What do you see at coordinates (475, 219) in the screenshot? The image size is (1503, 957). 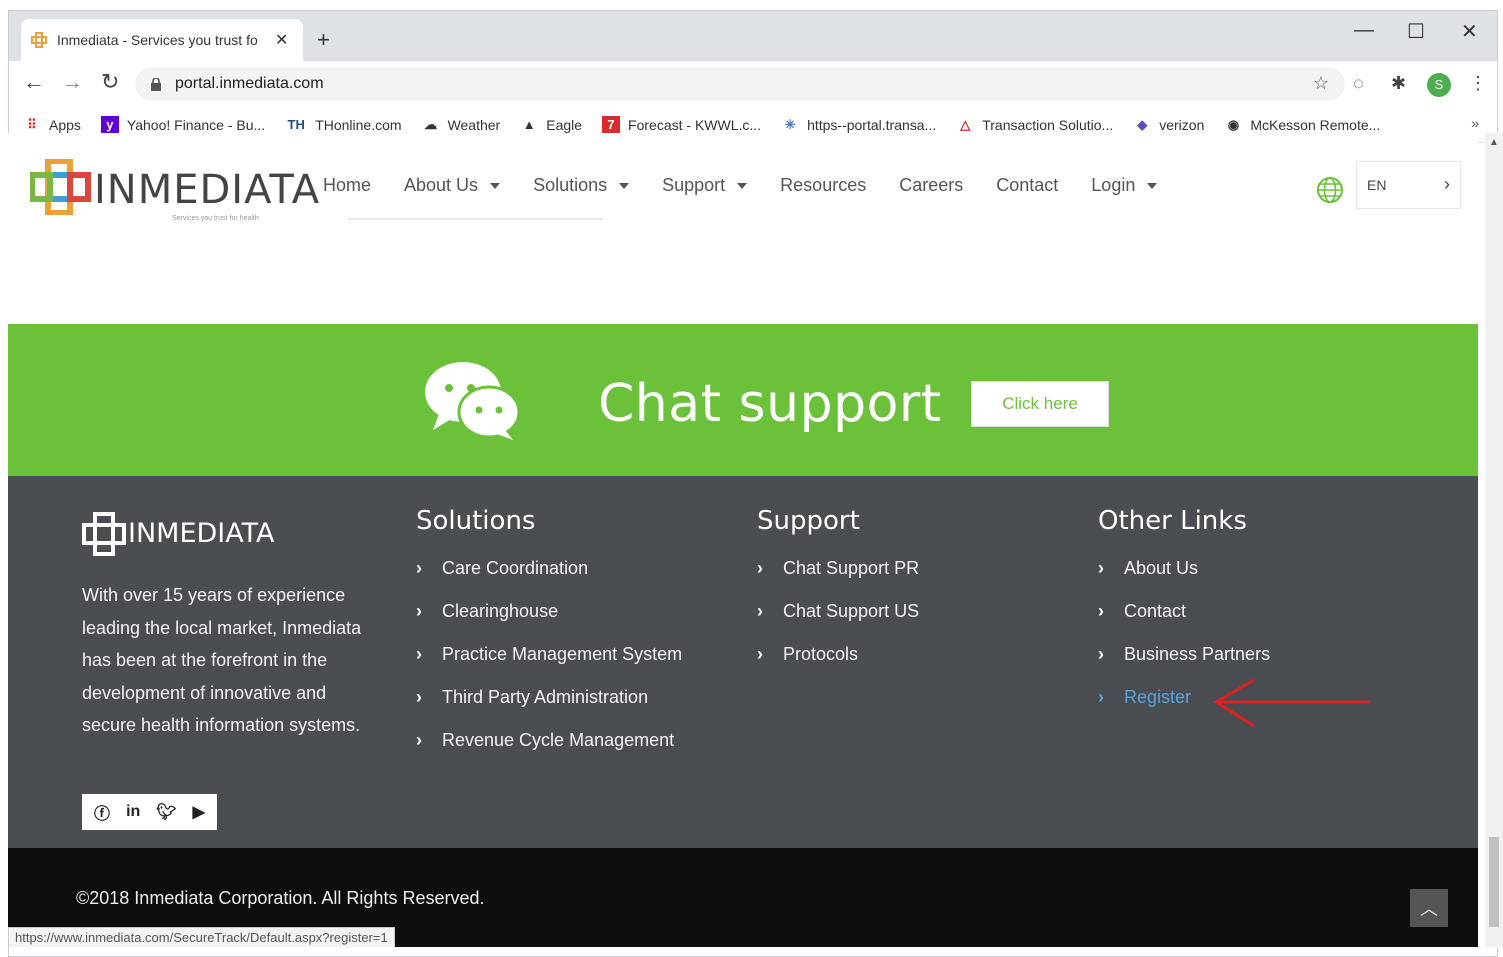 I see `nav-divider` at bounding box center [475, 219].